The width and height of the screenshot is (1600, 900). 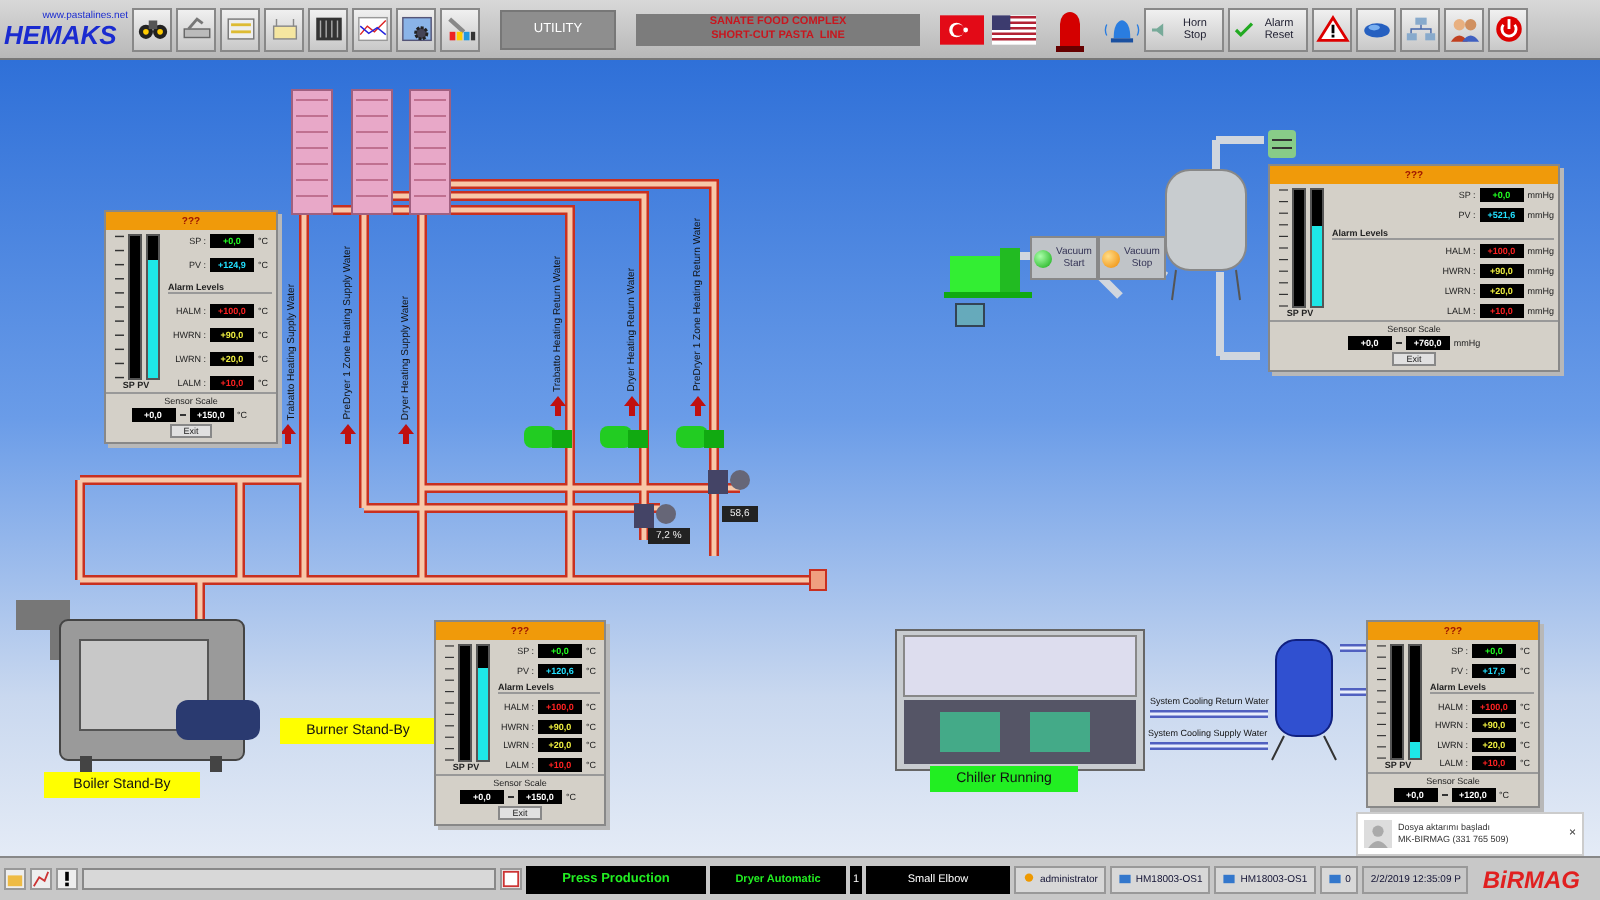 What do you see at coordinates (1206, 235) in the screenshot?
I see `vacuum-tank-drawing` at bounding box center [1206, 235].